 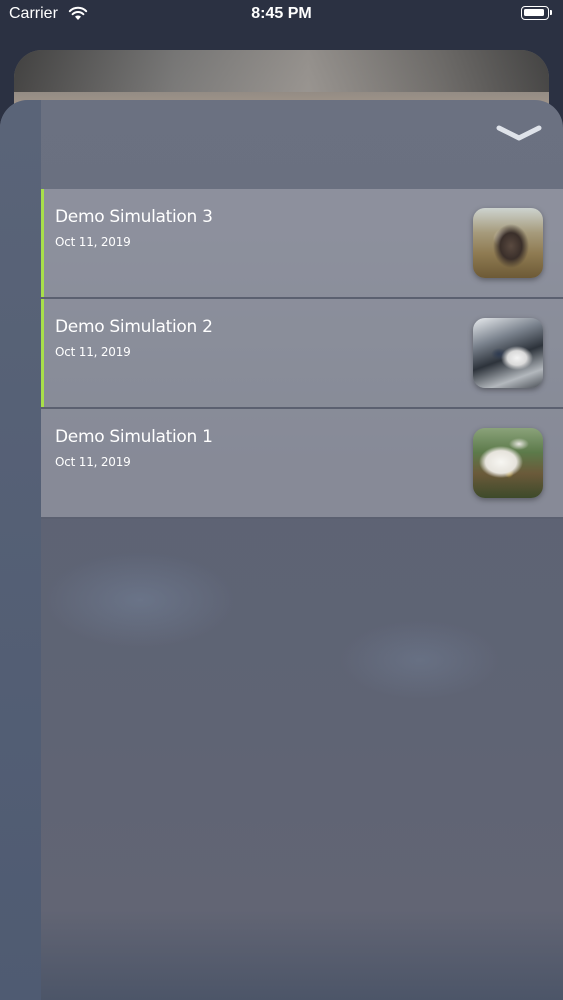 I want to click on simulation-title: Demo Simulation 1, so click(x=134, y=437).